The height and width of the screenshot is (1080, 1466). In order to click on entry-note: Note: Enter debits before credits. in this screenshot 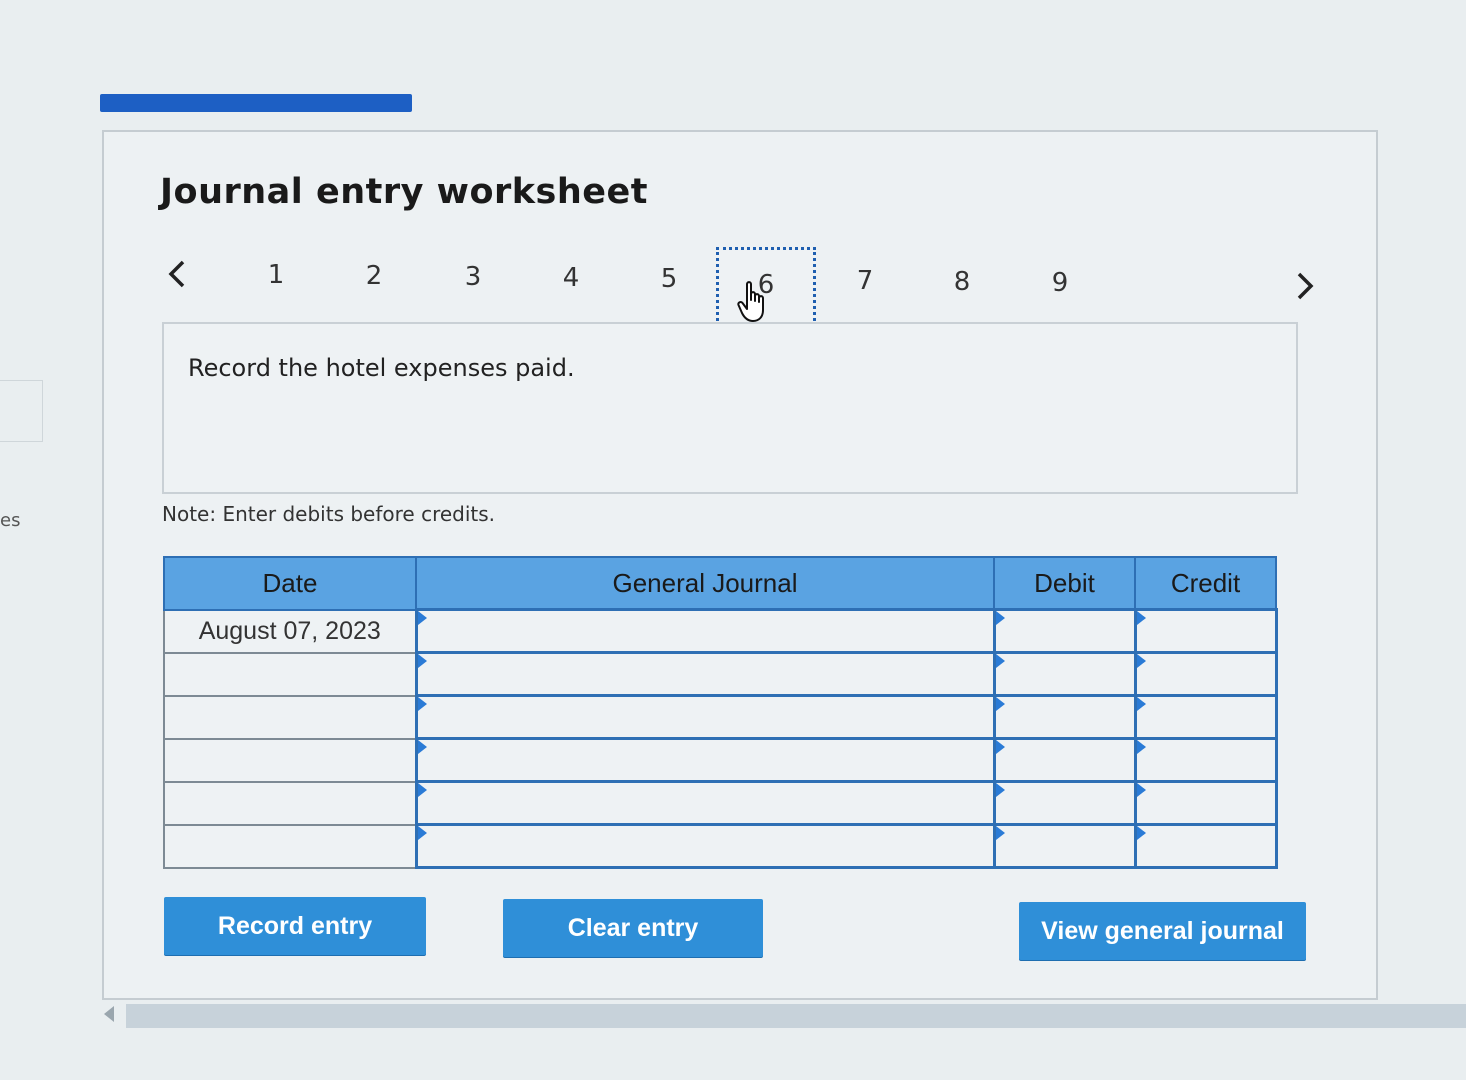, I will do `click(329, 514)`.